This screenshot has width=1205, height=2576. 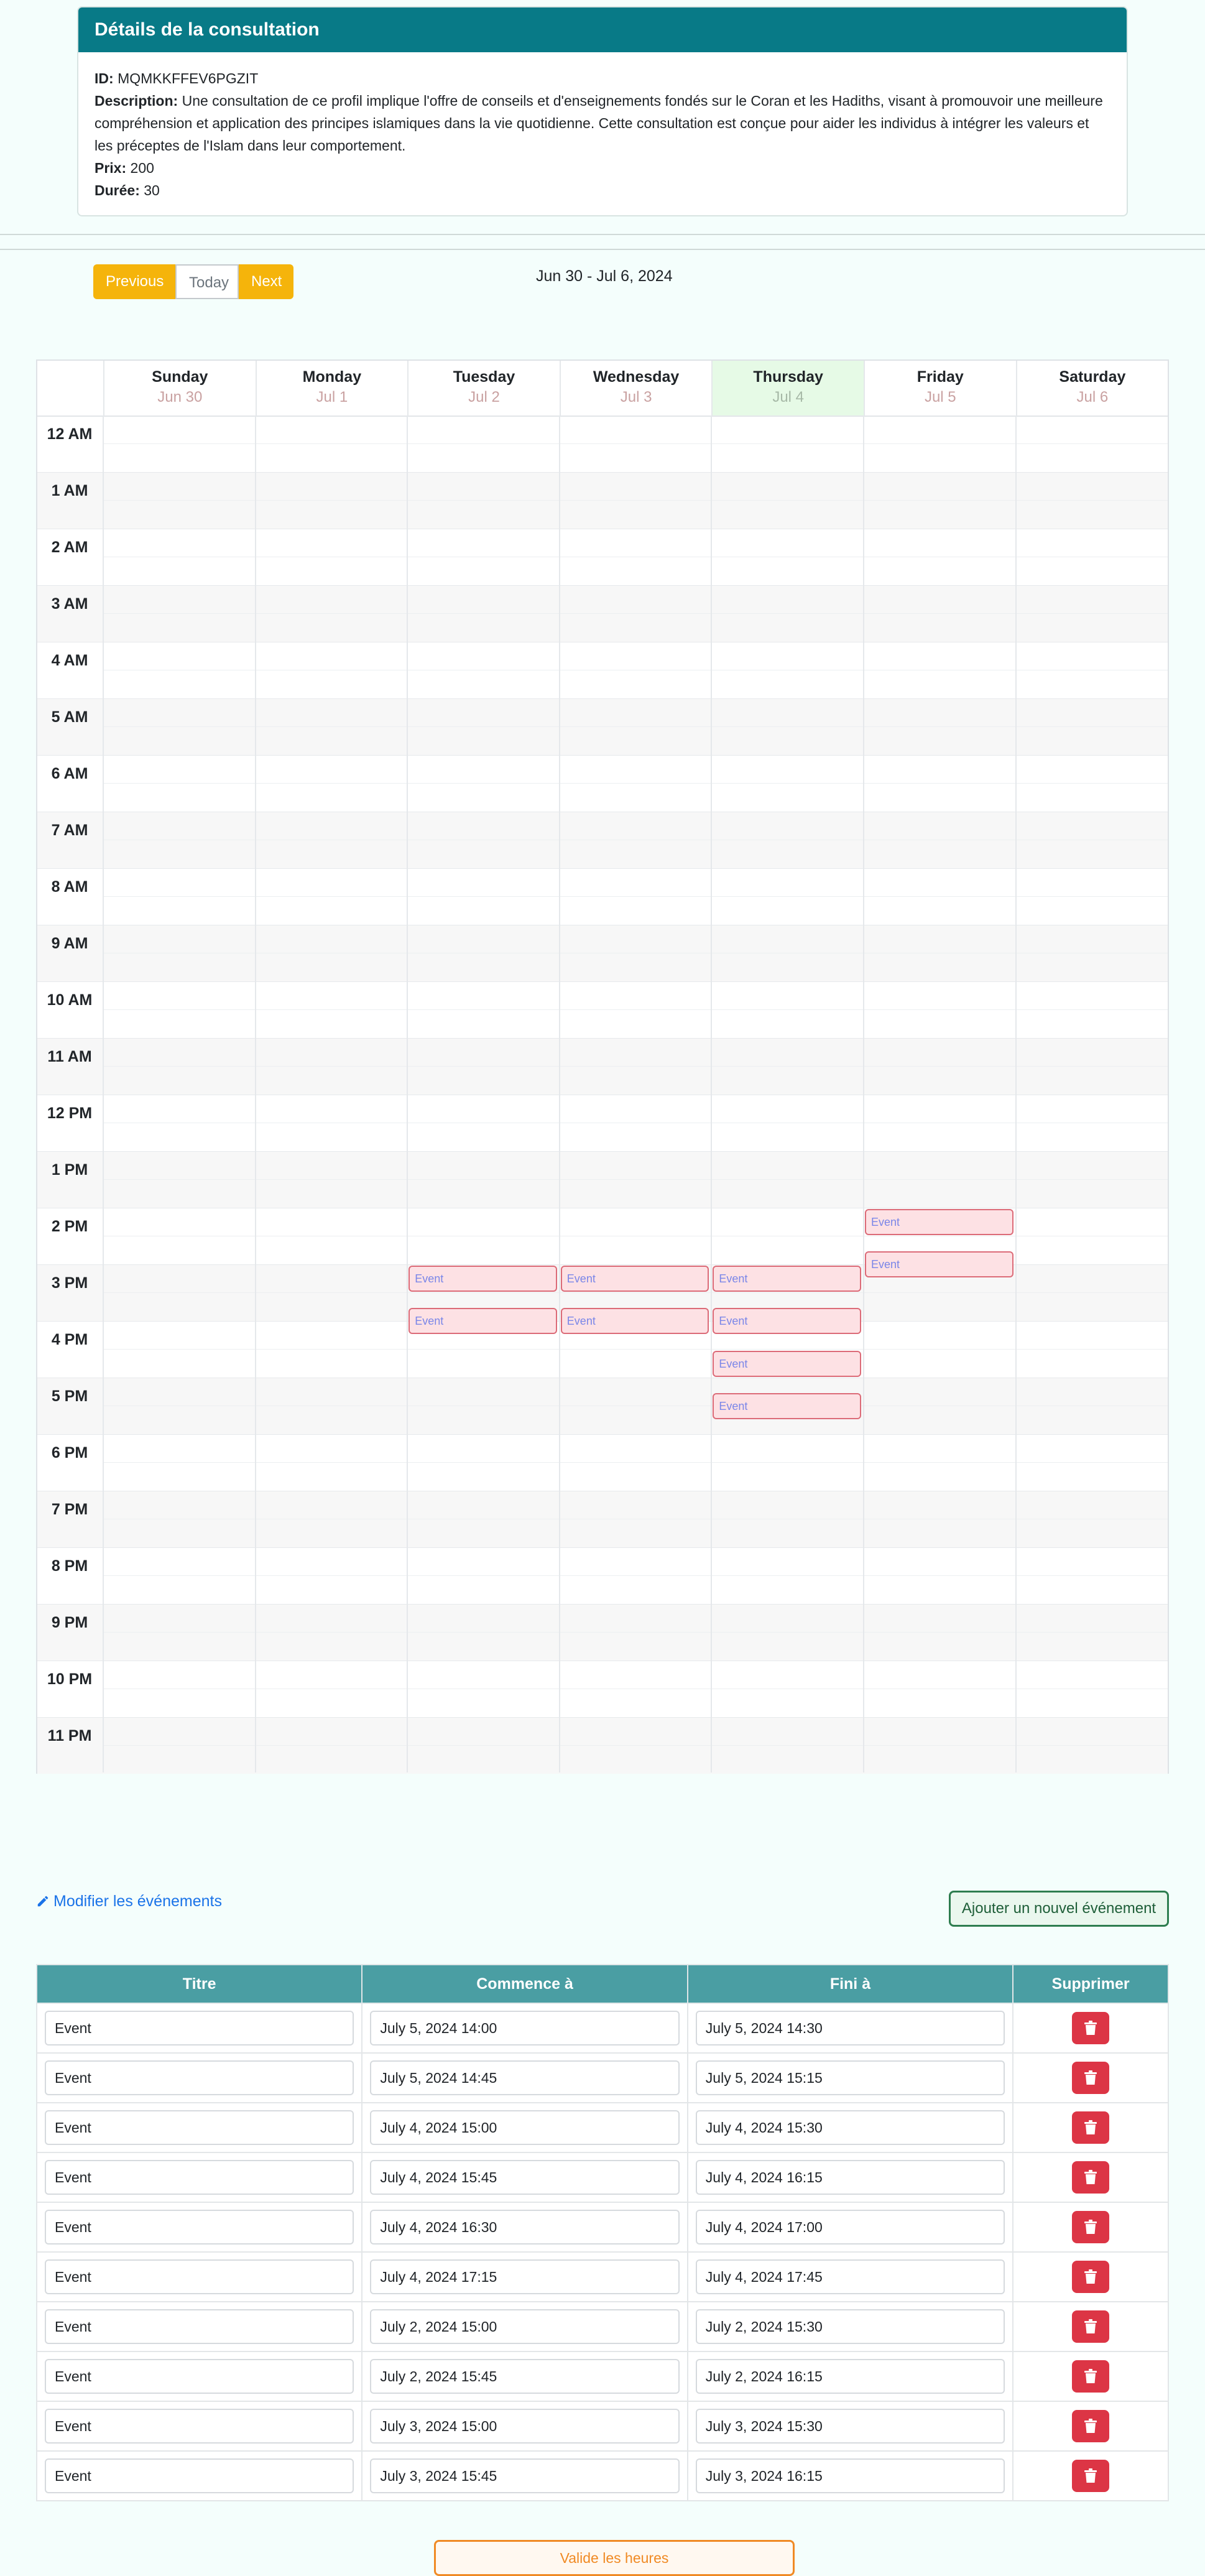 What do you see at coordinates (69, 717) in the screenshot?
I see `hour-label: 5 AM` at bounding box center [69, 717].